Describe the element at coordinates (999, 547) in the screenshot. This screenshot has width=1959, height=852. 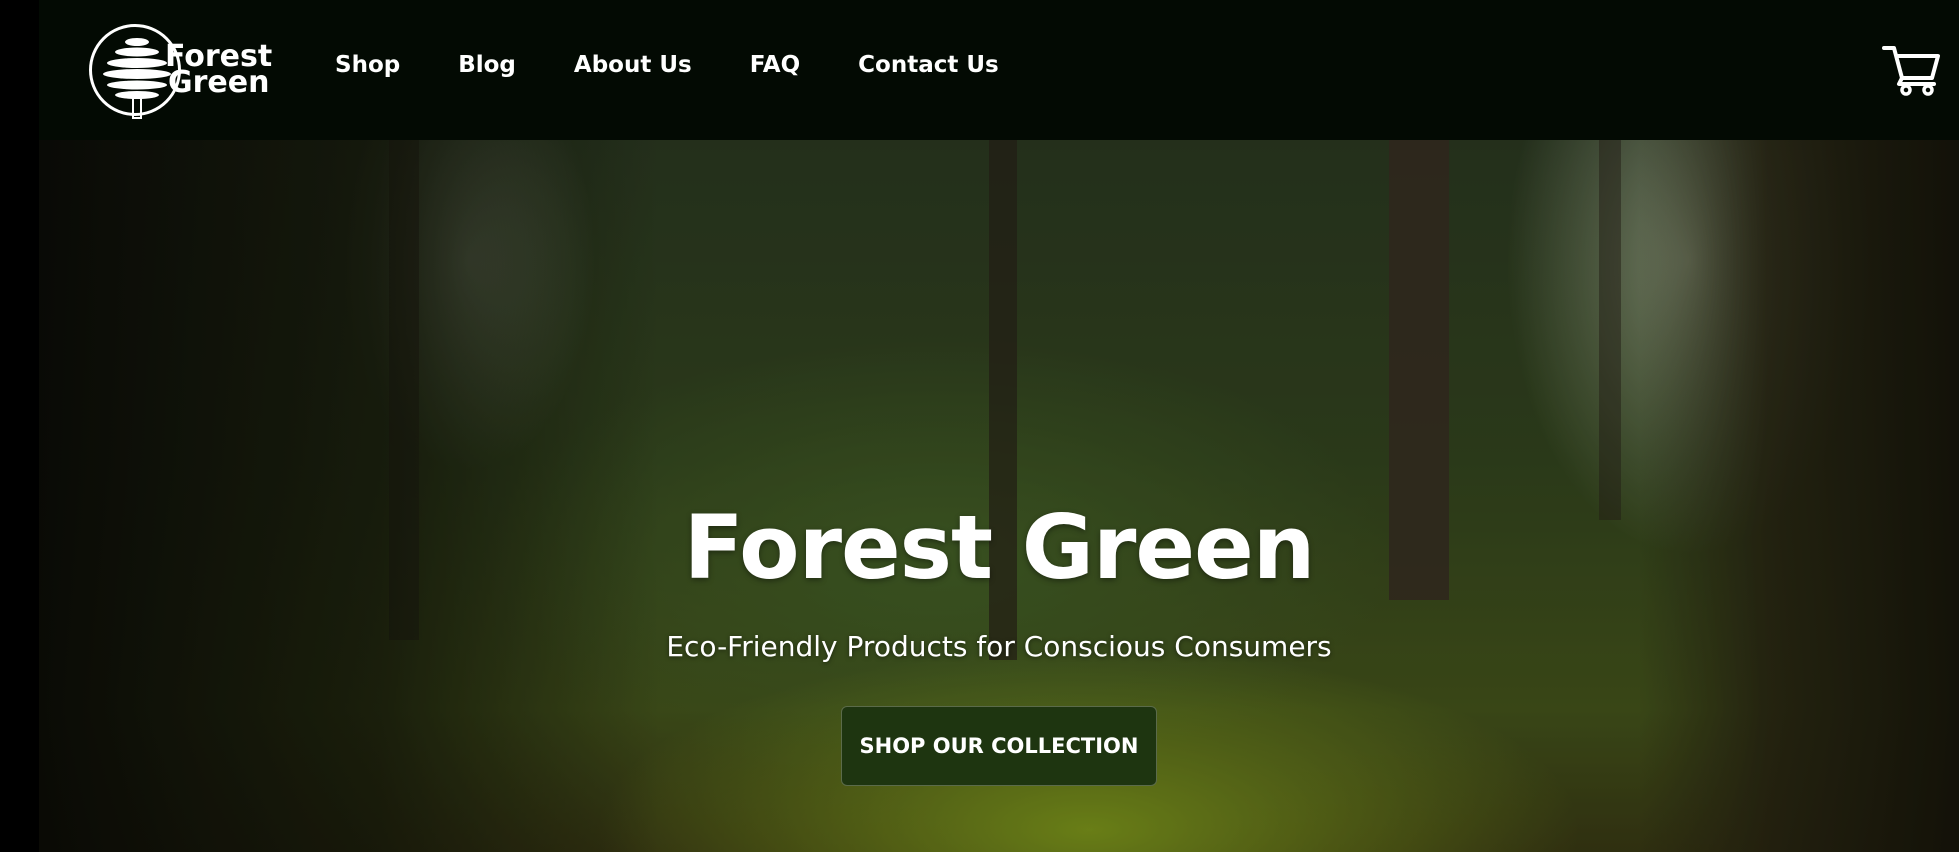
I see `hero-title: Forest Green` at that location.